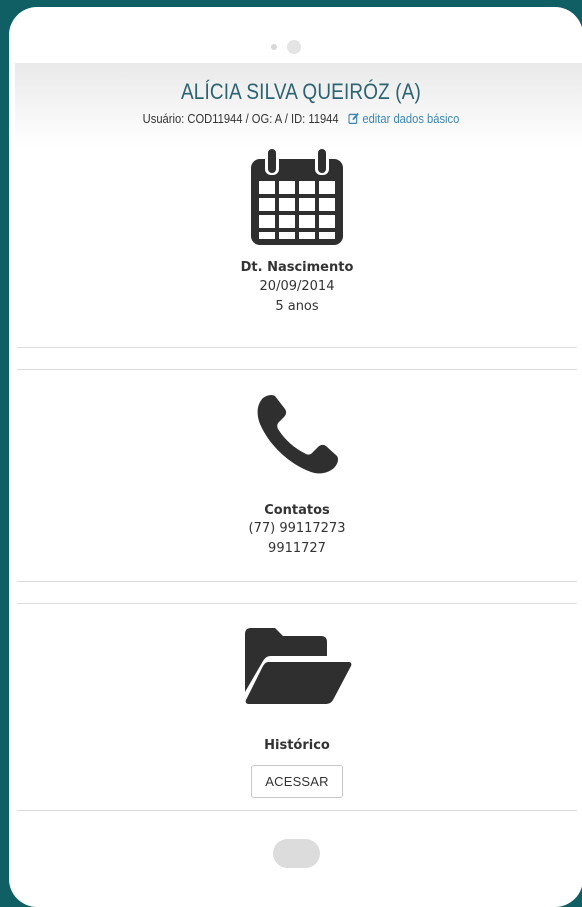  I want to click on edit-basic-data-link: editar dados básico, so click(404, 118).